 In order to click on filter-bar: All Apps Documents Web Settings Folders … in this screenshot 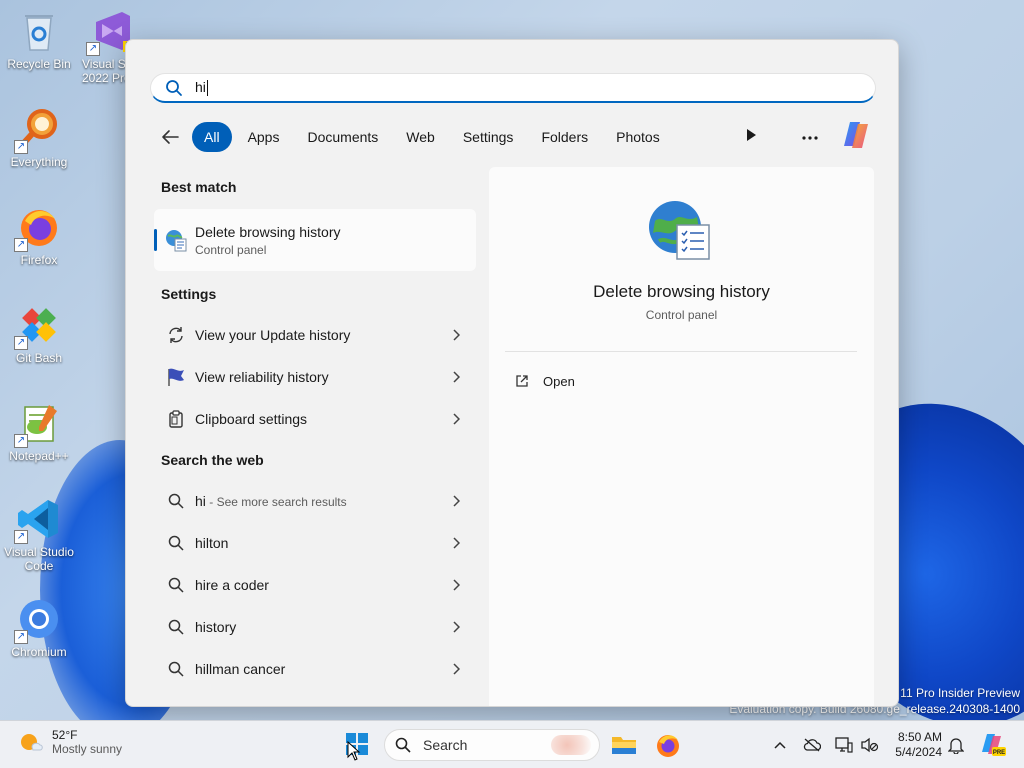, I will do `click(514, 137)`.